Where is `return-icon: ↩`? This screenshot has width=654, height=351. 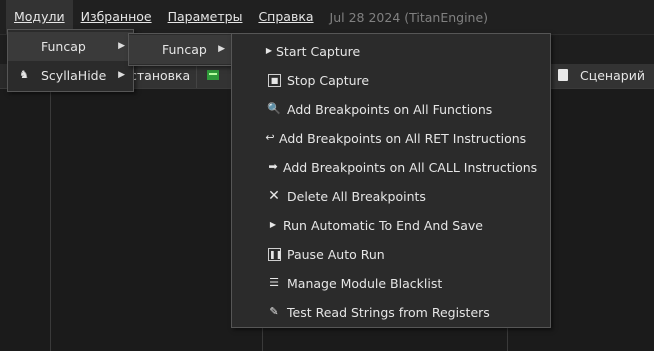 return-icon: ↩ is located at coordinates (270, 137).